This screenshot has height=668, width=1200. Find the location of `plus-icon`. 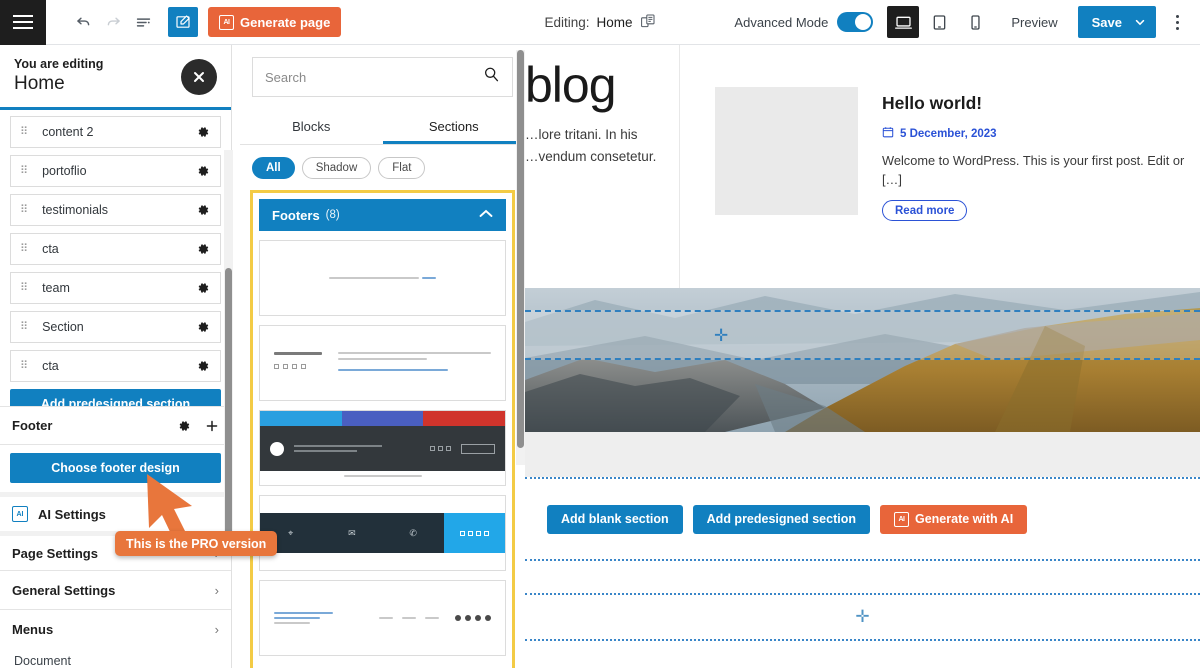

plus-icon is located at coordinates (212, 426).